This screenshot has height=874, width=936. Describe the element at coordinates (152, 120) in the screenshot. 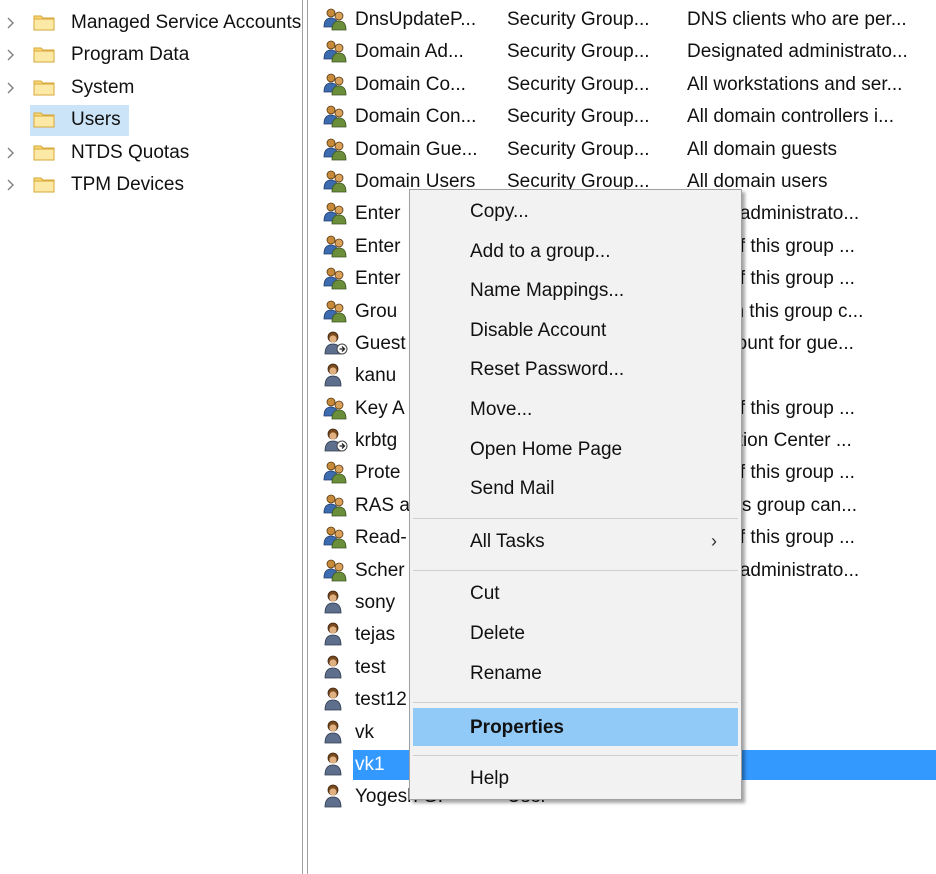

I see `tree-item-users: Users` at that location.